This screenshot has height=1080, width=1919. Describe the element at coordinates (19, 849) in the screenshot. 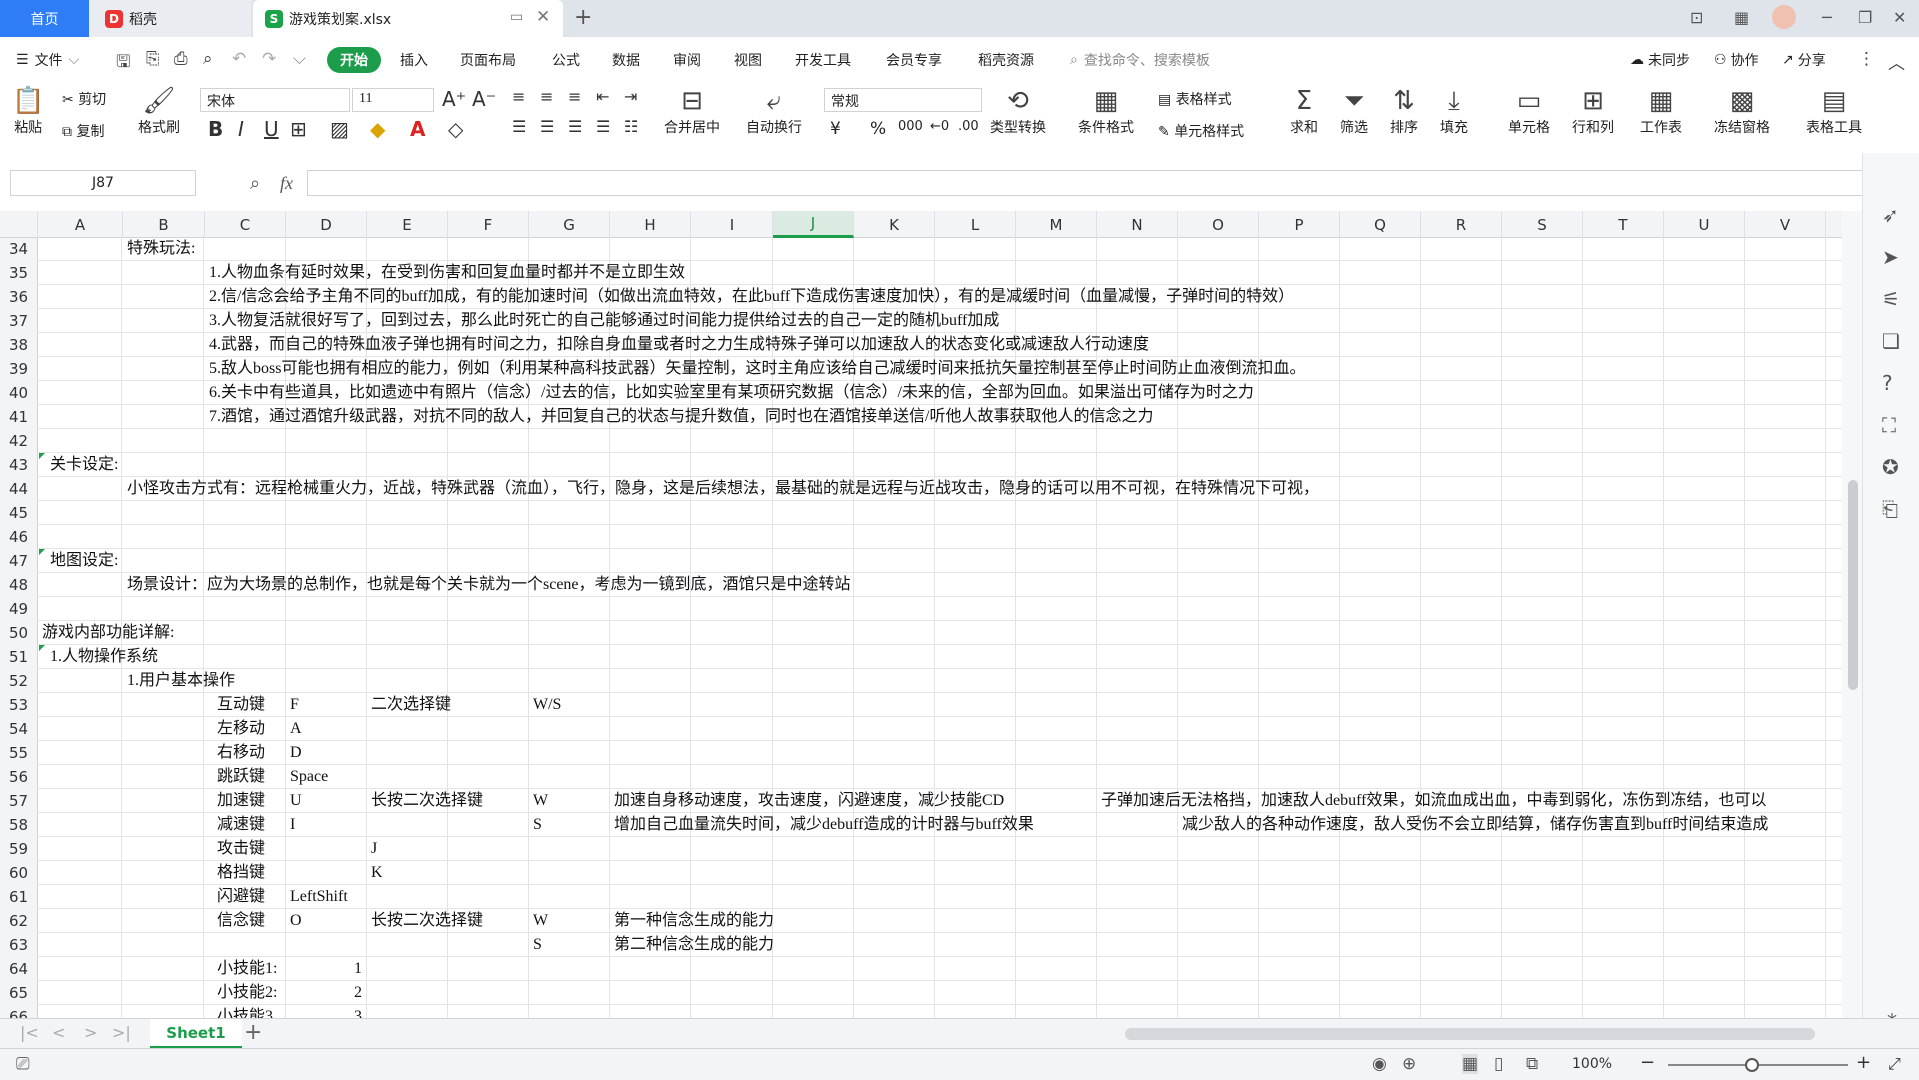

I see `row-header: 59` at that location.